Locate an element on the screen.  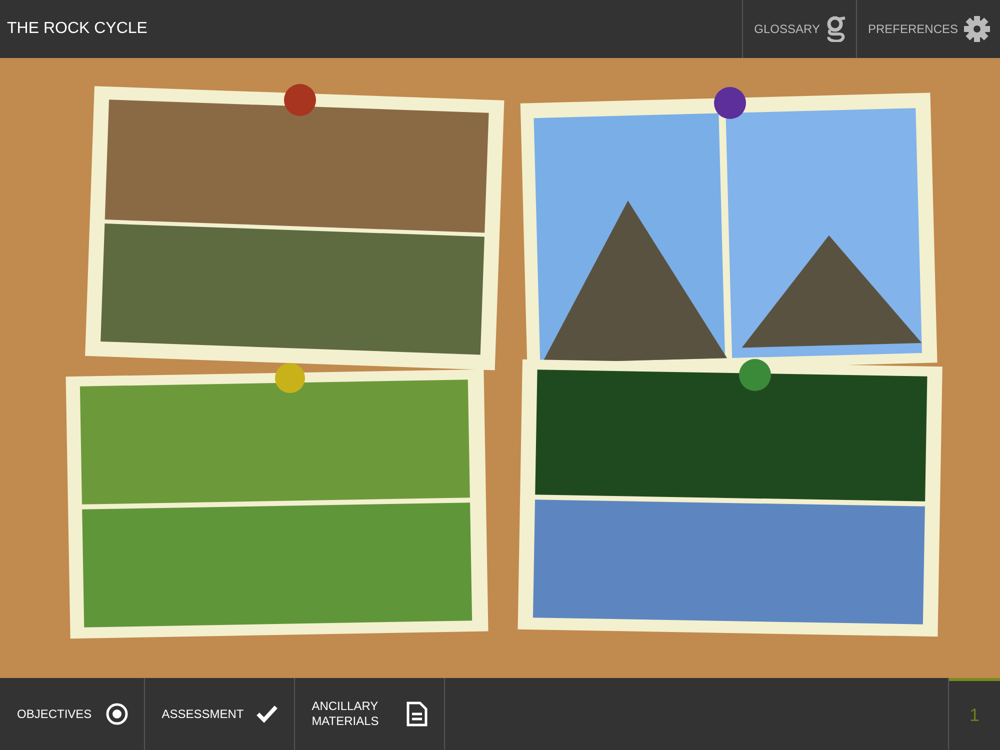
target-icon is located at coordinates (117, 714).